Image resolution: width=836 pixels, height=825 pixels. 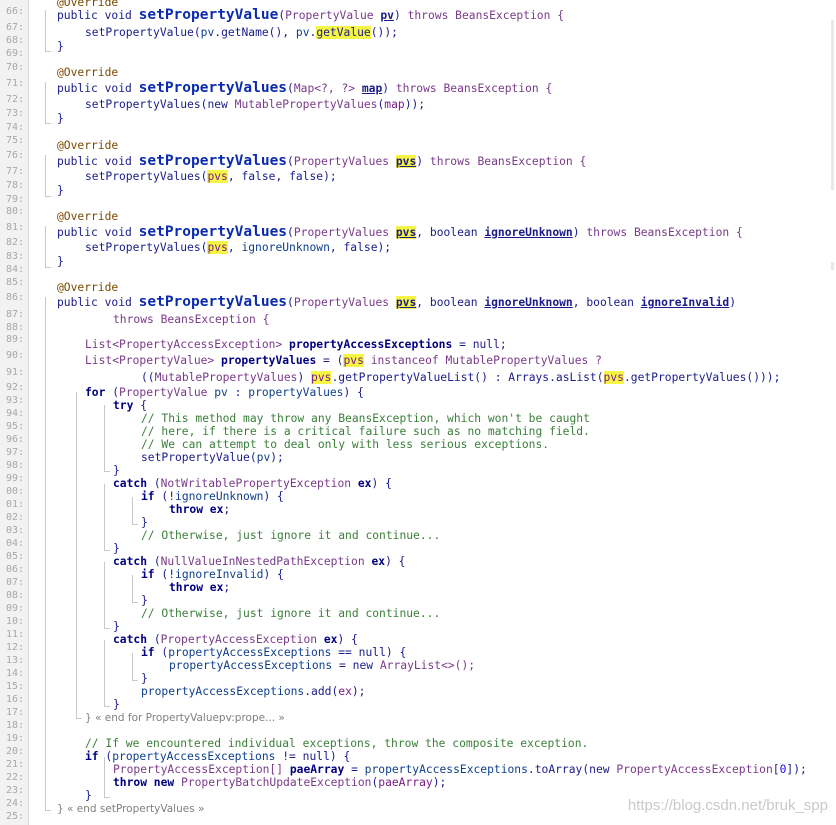 What do you see at coordinates (576, 377) in the screenshot?
I see `code-token: asList` at bounding box center [576, 377].